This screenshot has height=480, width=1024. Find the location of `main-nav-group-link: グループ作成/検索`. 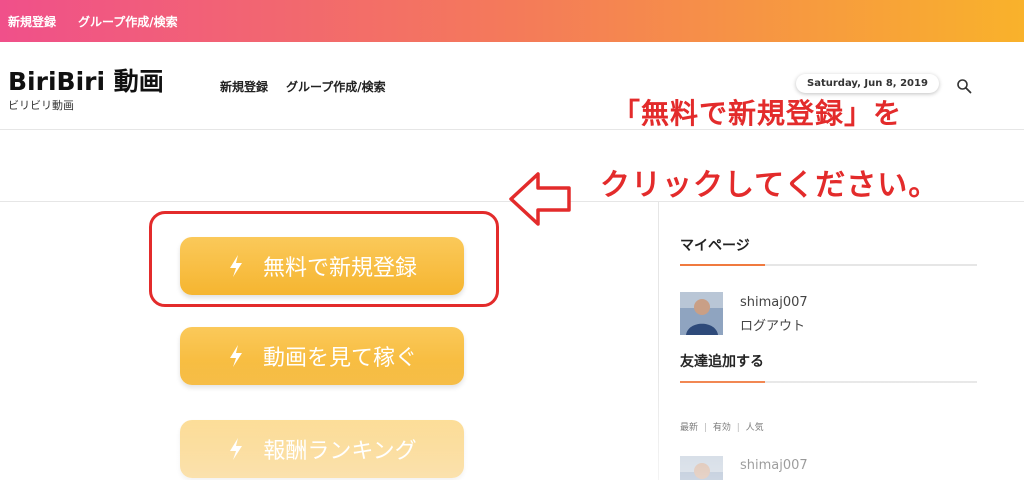

main-nav-group-link: グループ作成/検索 is located at coordinates (336, 86).